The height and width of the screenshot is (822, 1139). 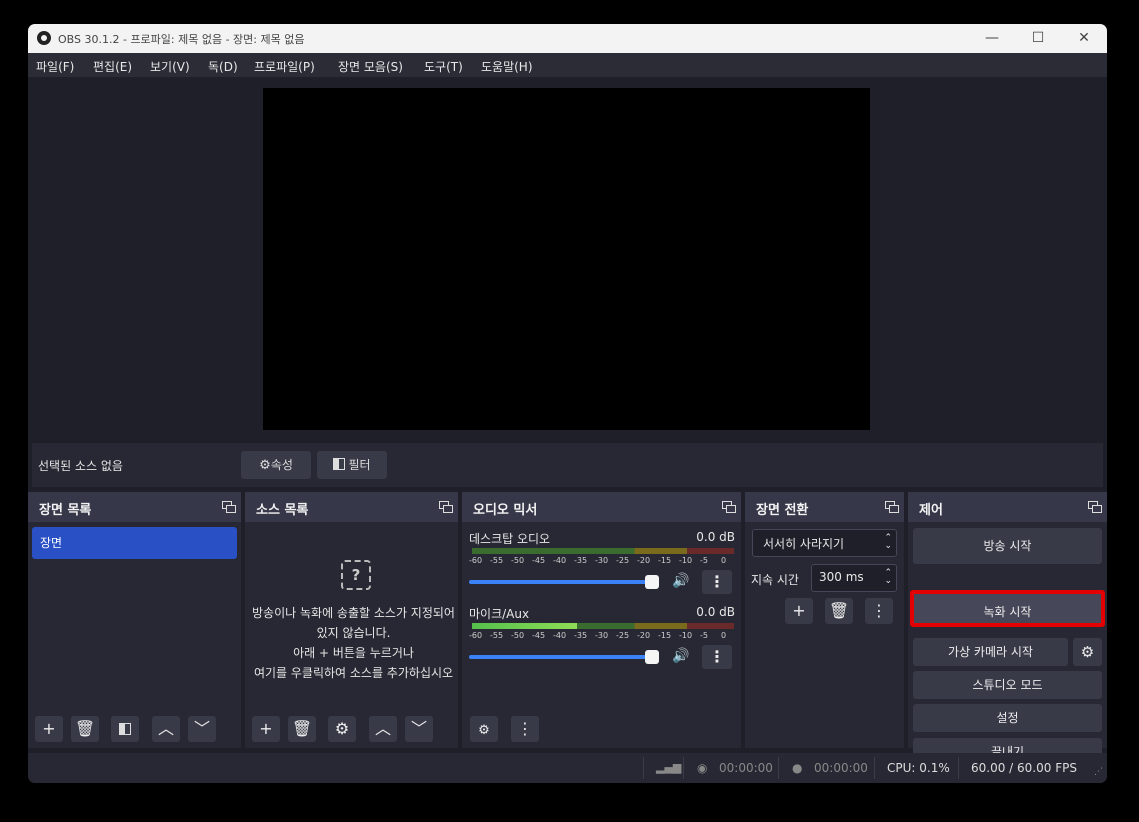 What do you see at coordinates (539, 560) in the screenshot?
I see `meter-tick-label: -45` at bounding box center [539, 560].